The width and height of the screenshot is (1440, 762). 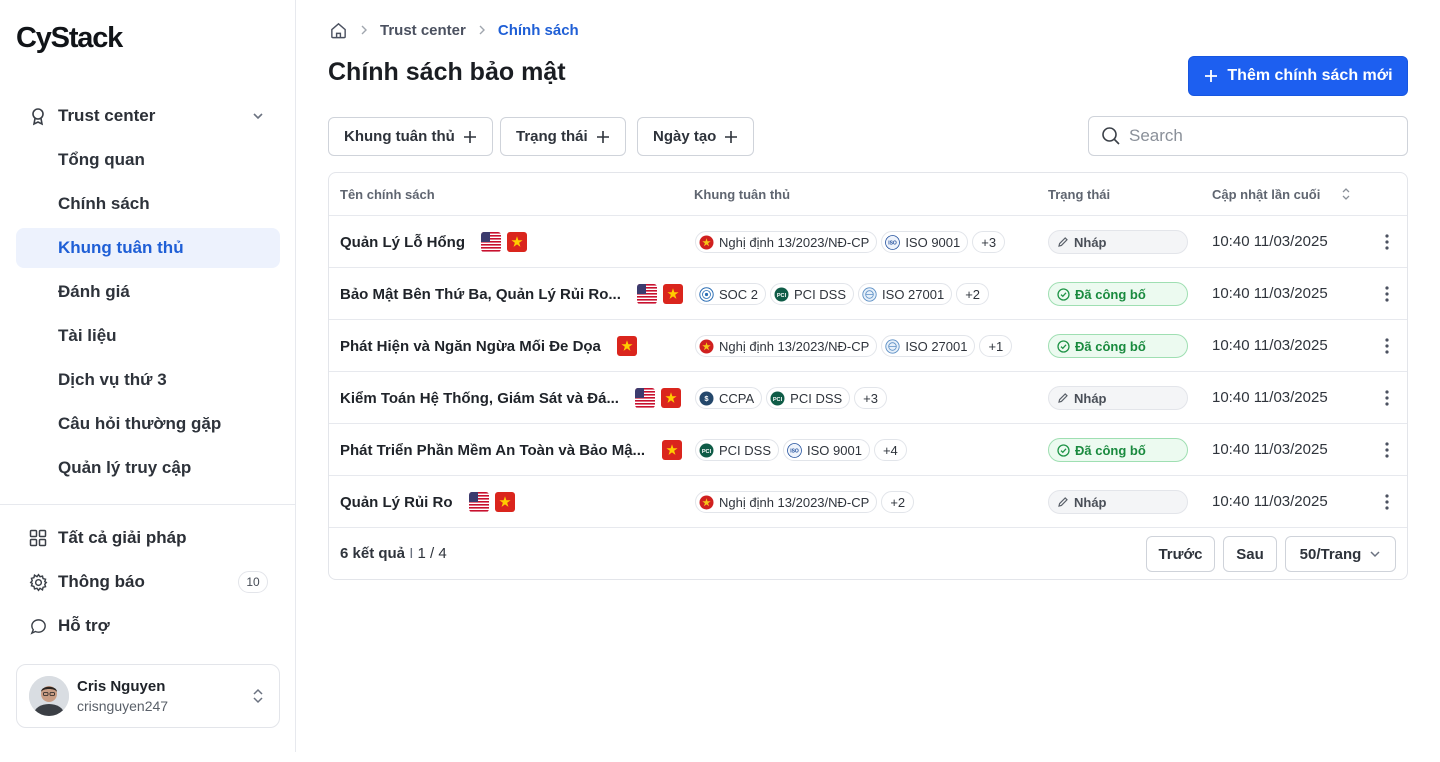 I want to click on user-account-switcher: Cris Nguyen crisnguyen247, so click(x=148, y=696).